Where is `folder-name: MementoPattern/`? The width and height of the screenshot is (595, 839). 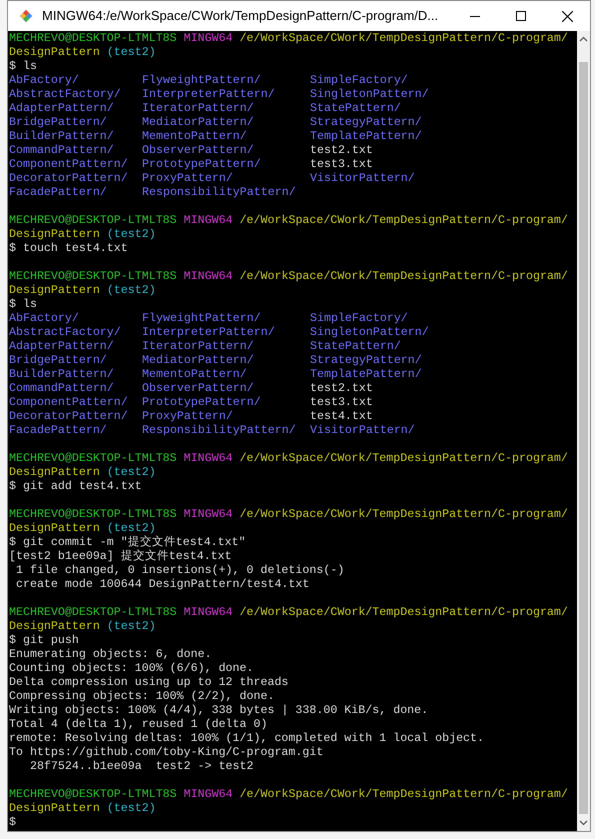 folder-name: MementoPattern/ is located at coordinates (194, 136).